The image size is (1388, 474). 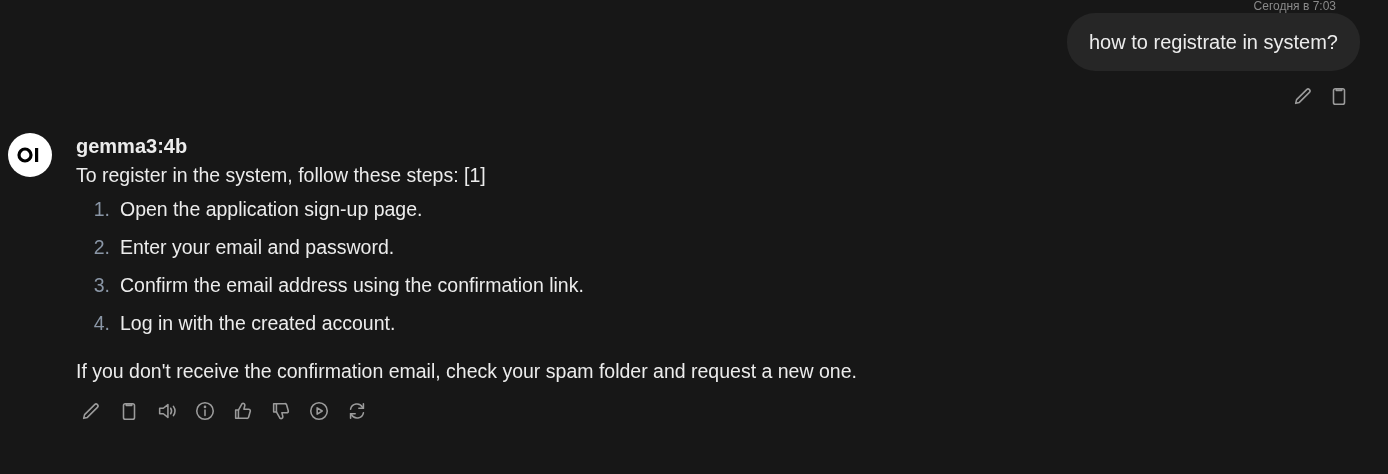 I want to click on list-number: 4., so click(x=101, y=323).